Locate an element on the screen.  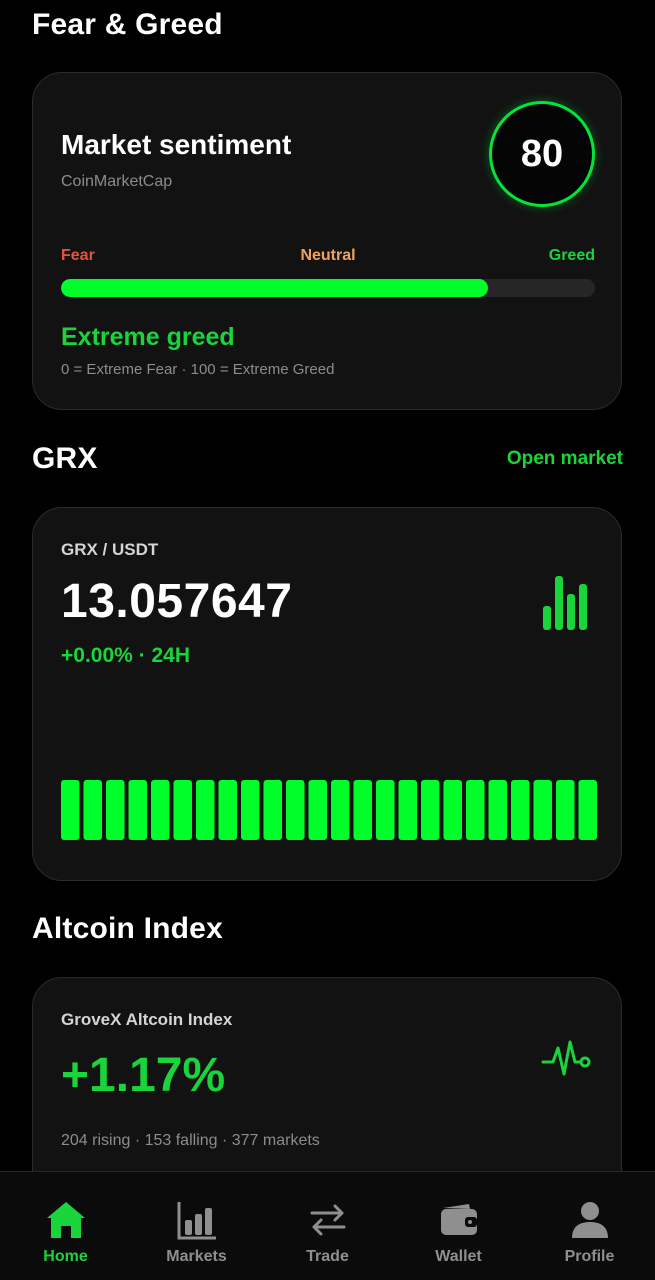
altcoin-section-title: Altcoin Index is located at coordinates (127, 928).